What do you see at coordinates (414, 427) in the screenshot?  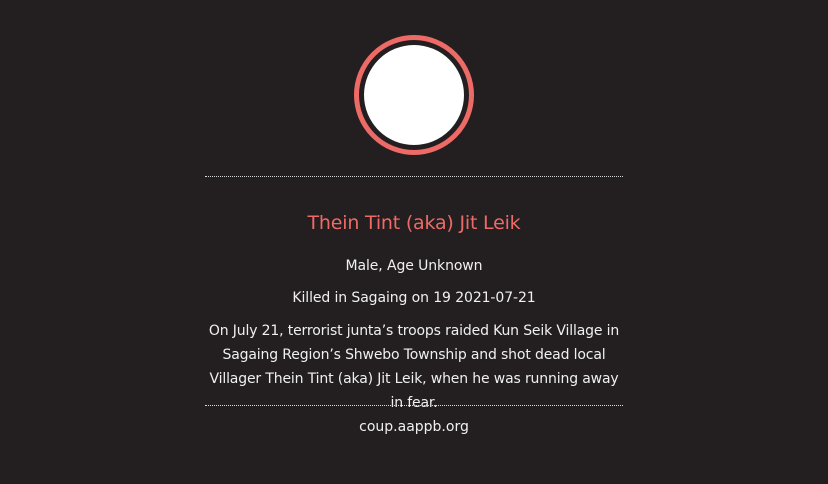 I see `source-link: coup.aappb.org` at bounding box center [414, 427].